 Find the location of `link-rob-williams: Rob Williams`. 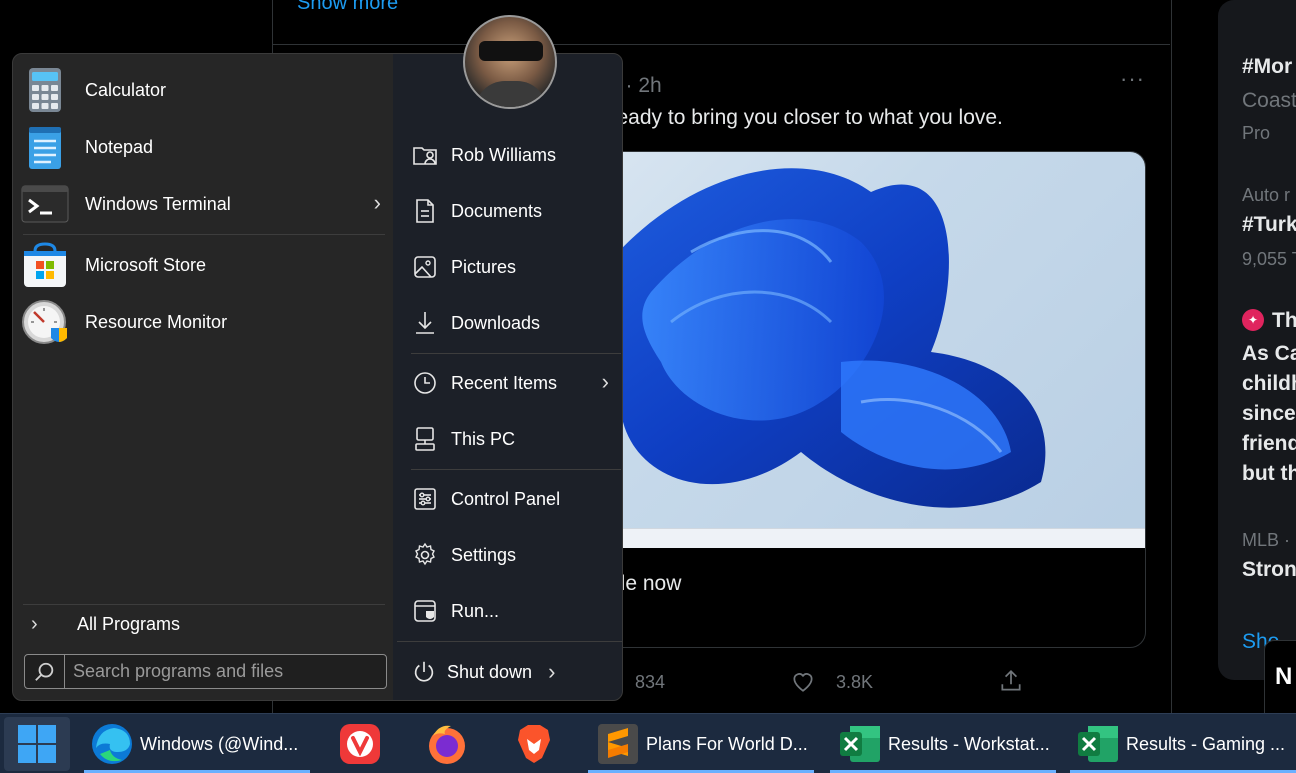

link-rob-williams: Rob Williams is located at coordinates (511, 155).